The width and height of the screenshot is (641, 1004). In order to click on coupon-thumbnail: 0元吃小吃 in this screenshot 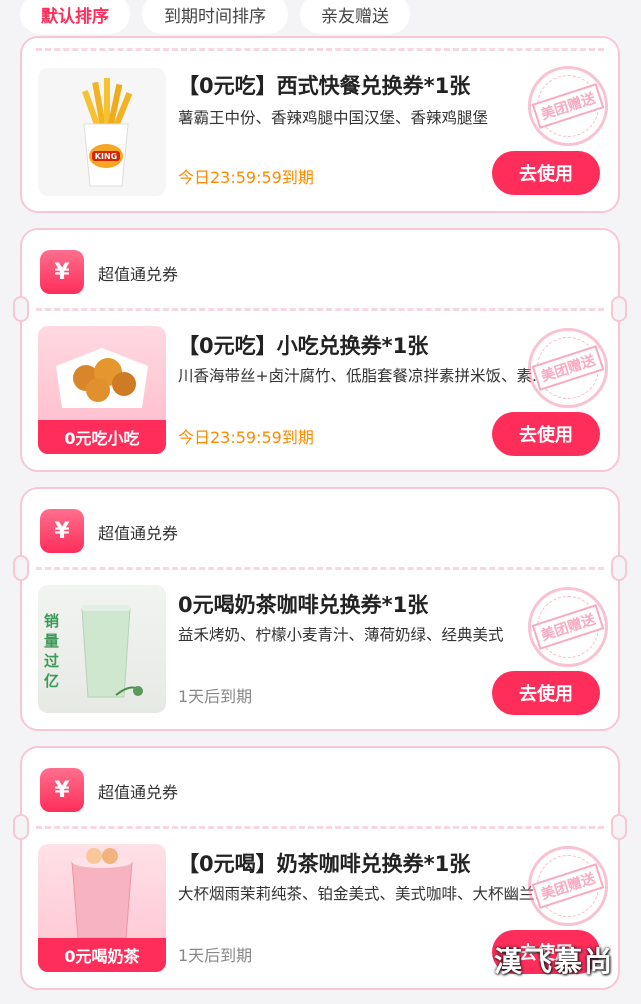, I will do `click(102, 390)`.